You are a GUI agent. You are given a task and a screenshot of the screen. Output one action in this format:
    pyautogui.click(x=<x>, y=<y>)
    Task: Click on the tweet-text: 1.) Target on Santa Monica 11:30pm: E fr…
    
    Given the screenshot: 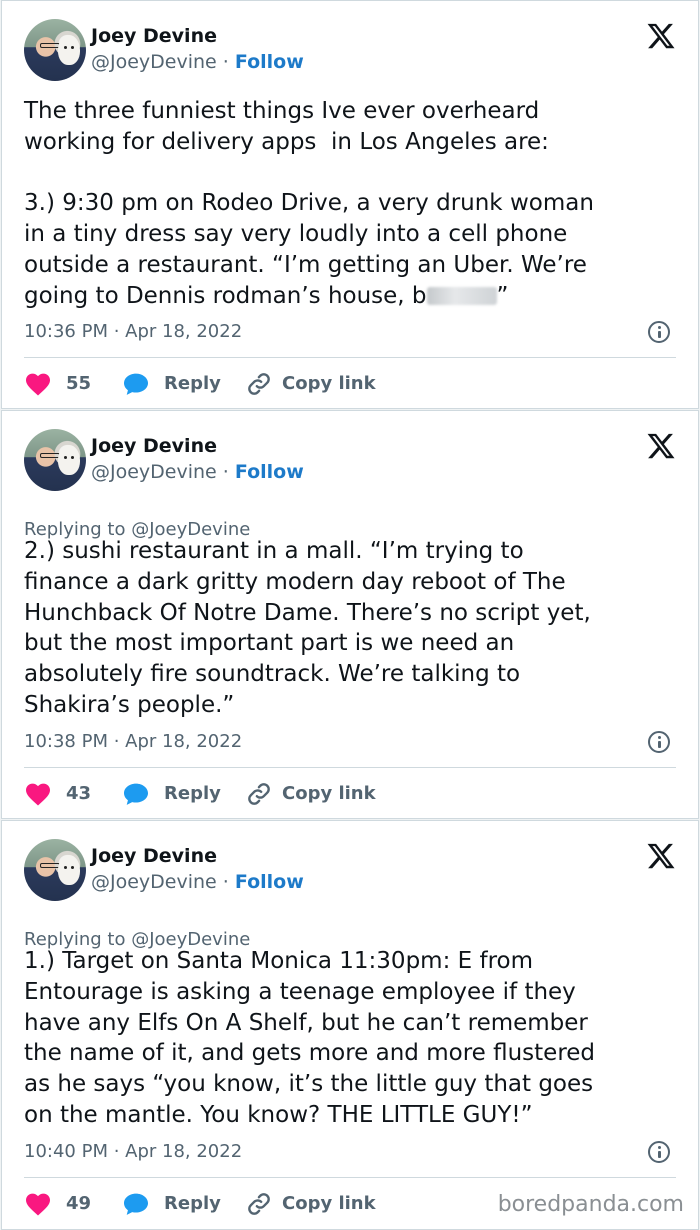 What is the action you would take?
    pyautogui.click(x=310, y=1038)
    